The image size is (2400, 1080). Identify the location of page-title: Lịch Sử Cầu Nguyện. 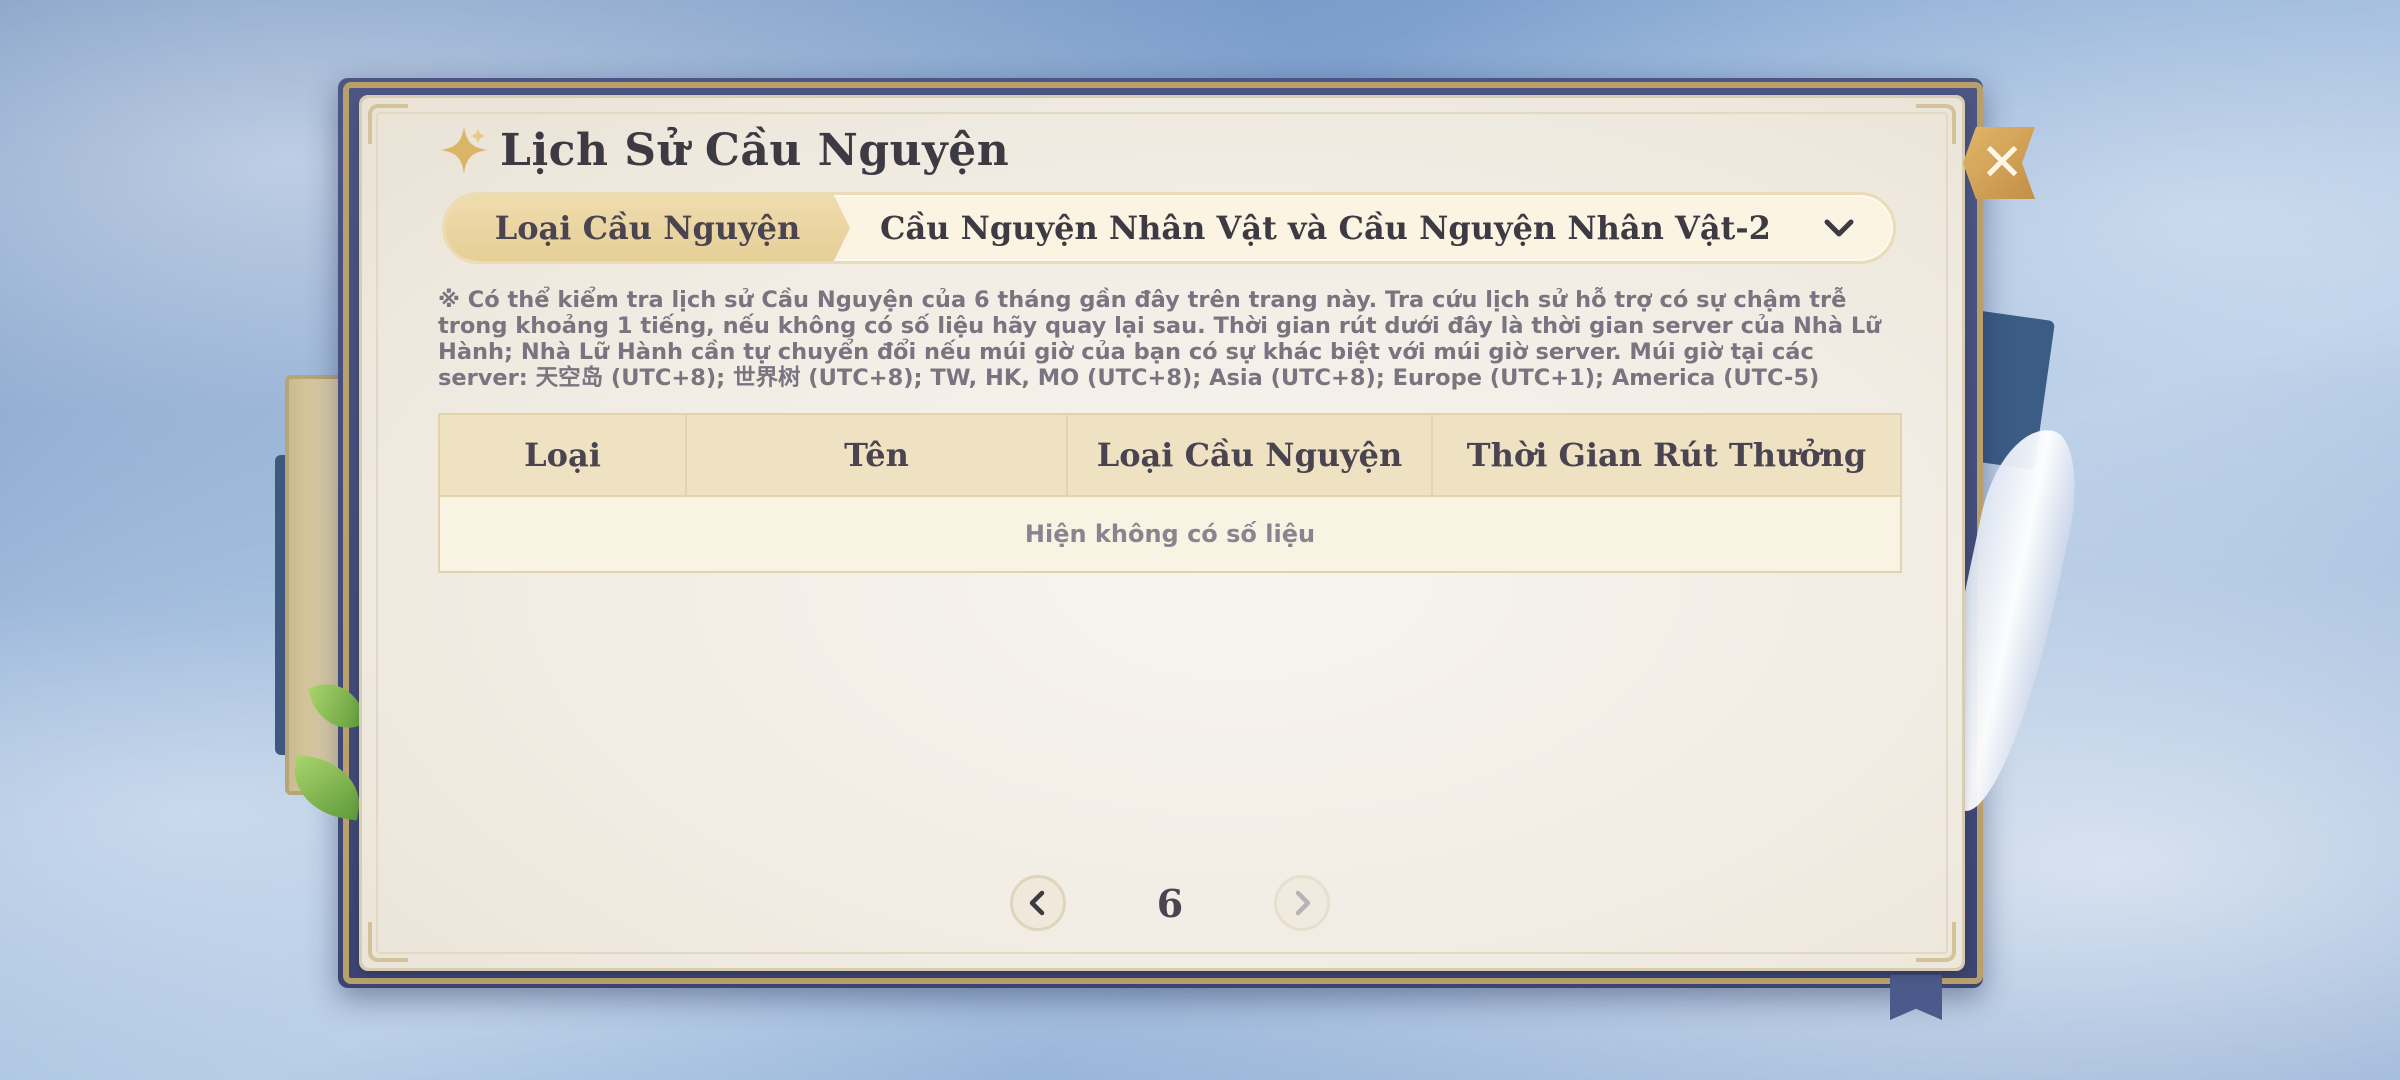
(755, 150).